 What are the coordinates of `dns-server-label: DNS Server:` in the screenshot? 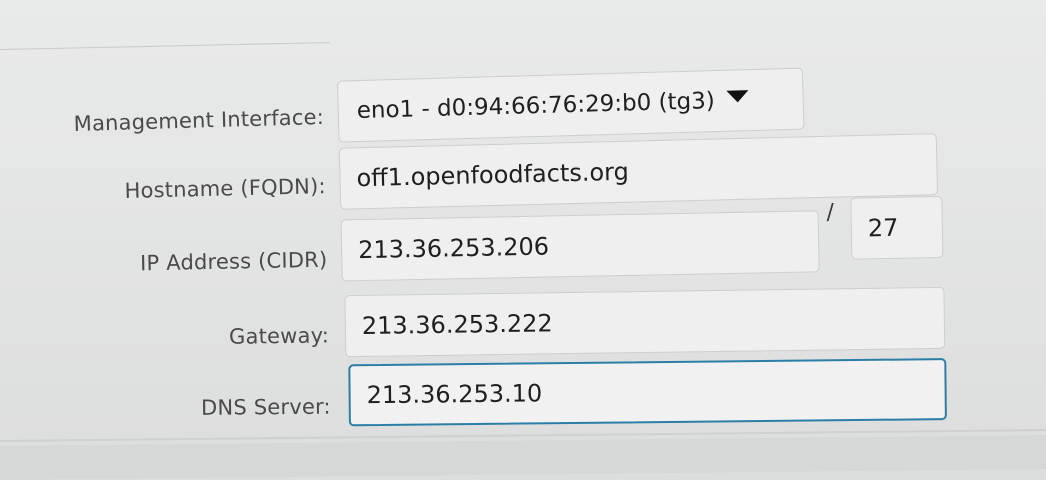 It's located at (265, 407).